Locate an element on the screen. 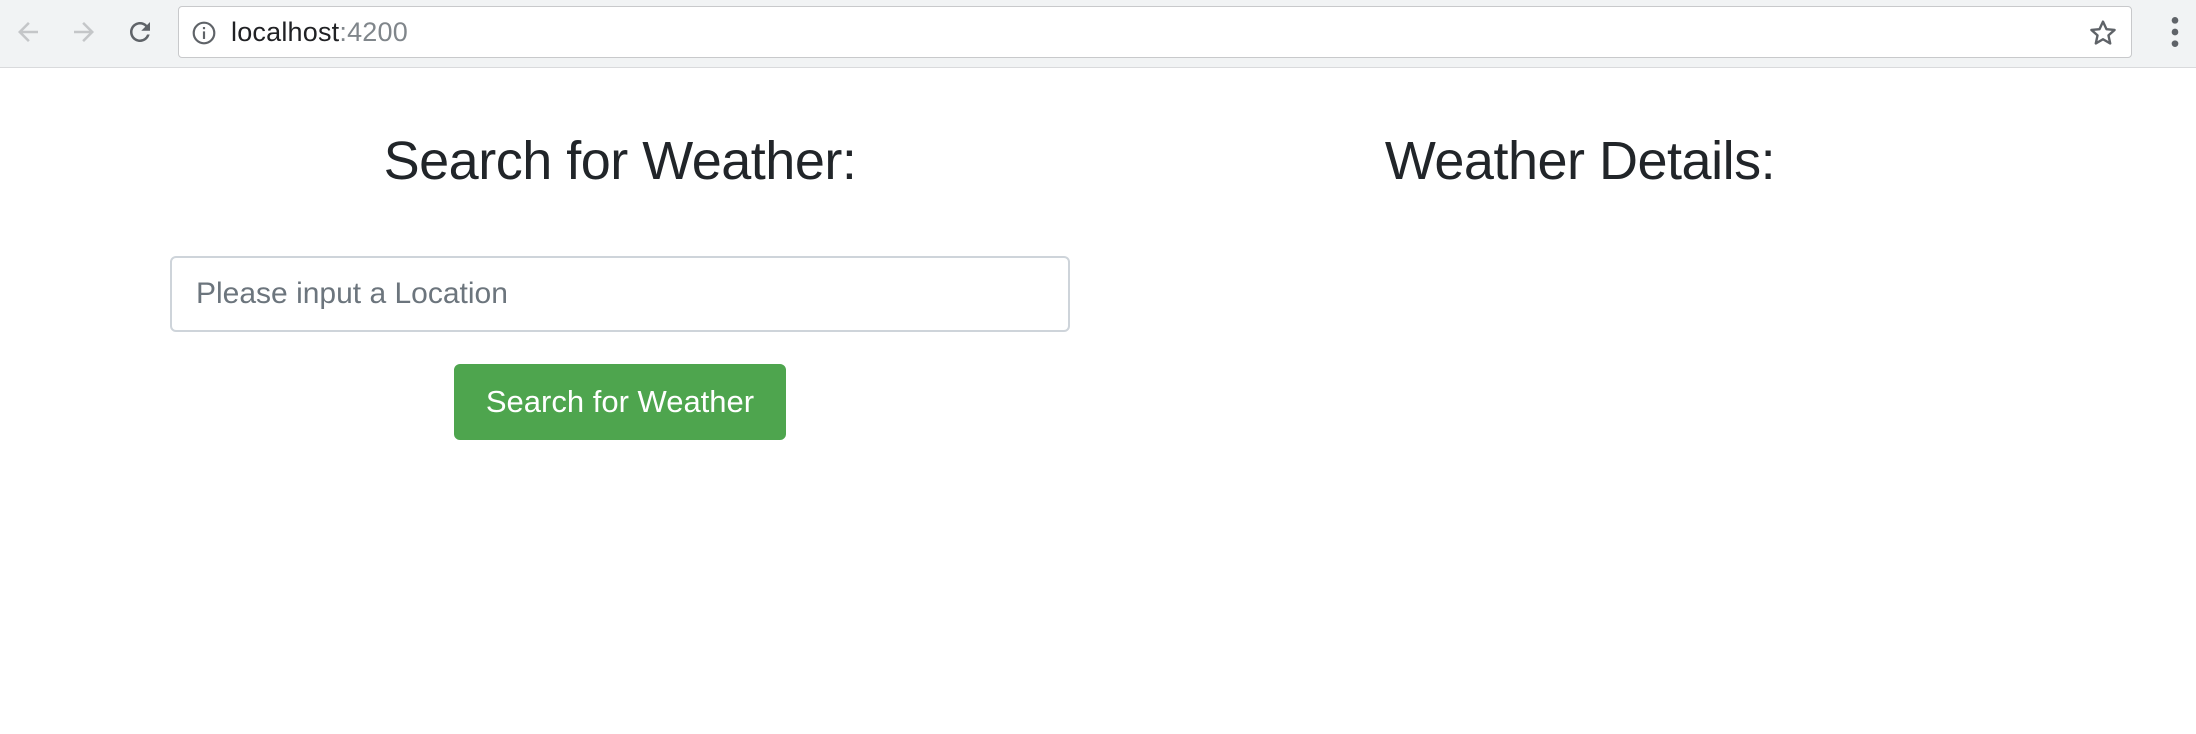 The image size is (2196, 734). reload-button is located at coordinates (140, 32).